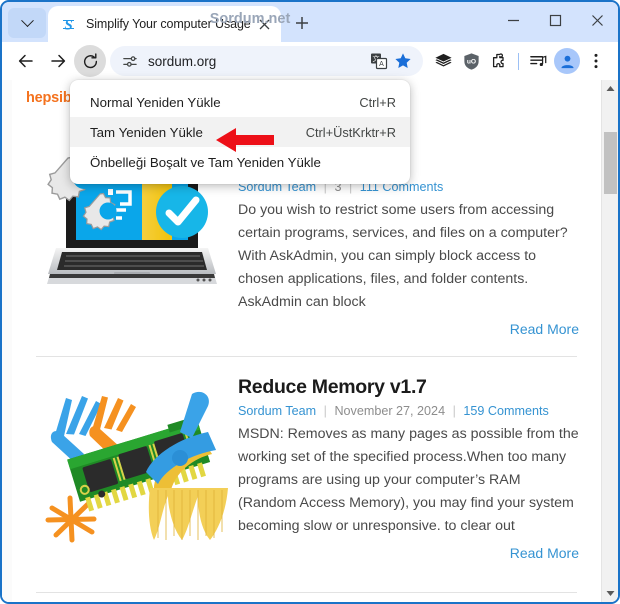 This screenshot has width=620, height=604. Describe the element at coordinates (505, 411) in the screenshot. I see `article-comments-link: 159 Comments` at that location.